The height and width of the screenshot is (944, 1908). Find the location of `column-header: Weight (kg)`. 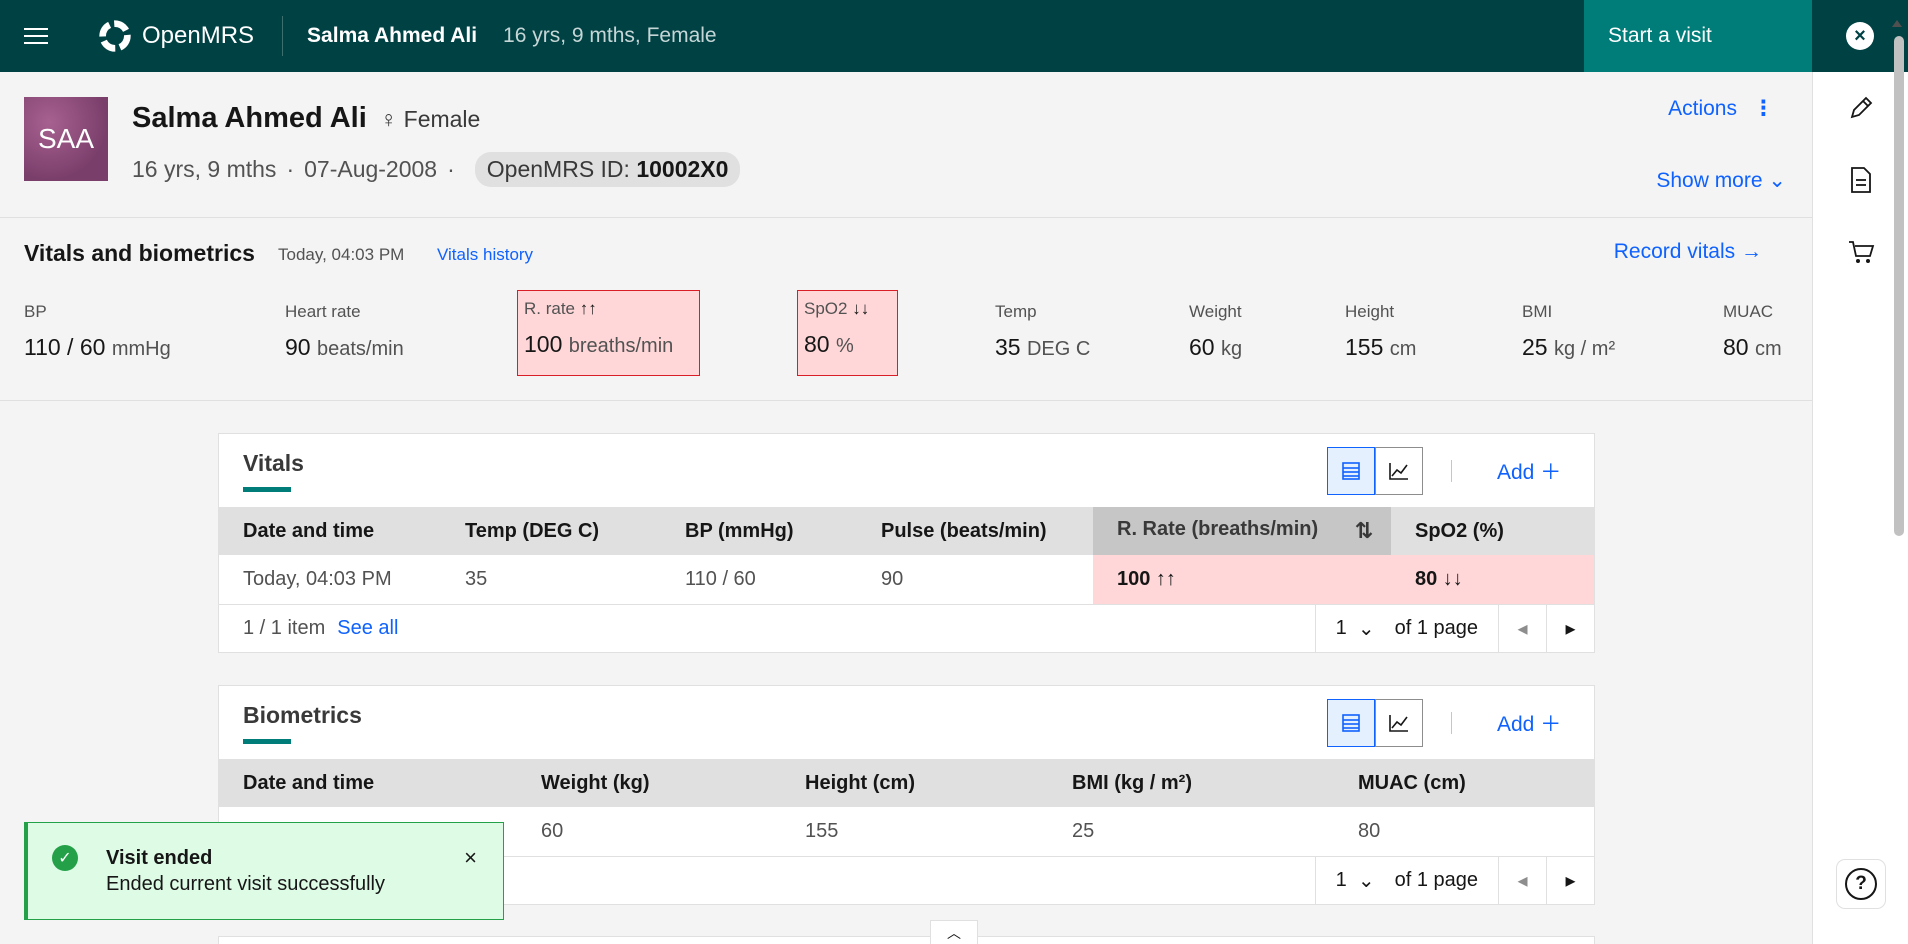

column-header: Weight (kg) is located at coordinates (649, 783).